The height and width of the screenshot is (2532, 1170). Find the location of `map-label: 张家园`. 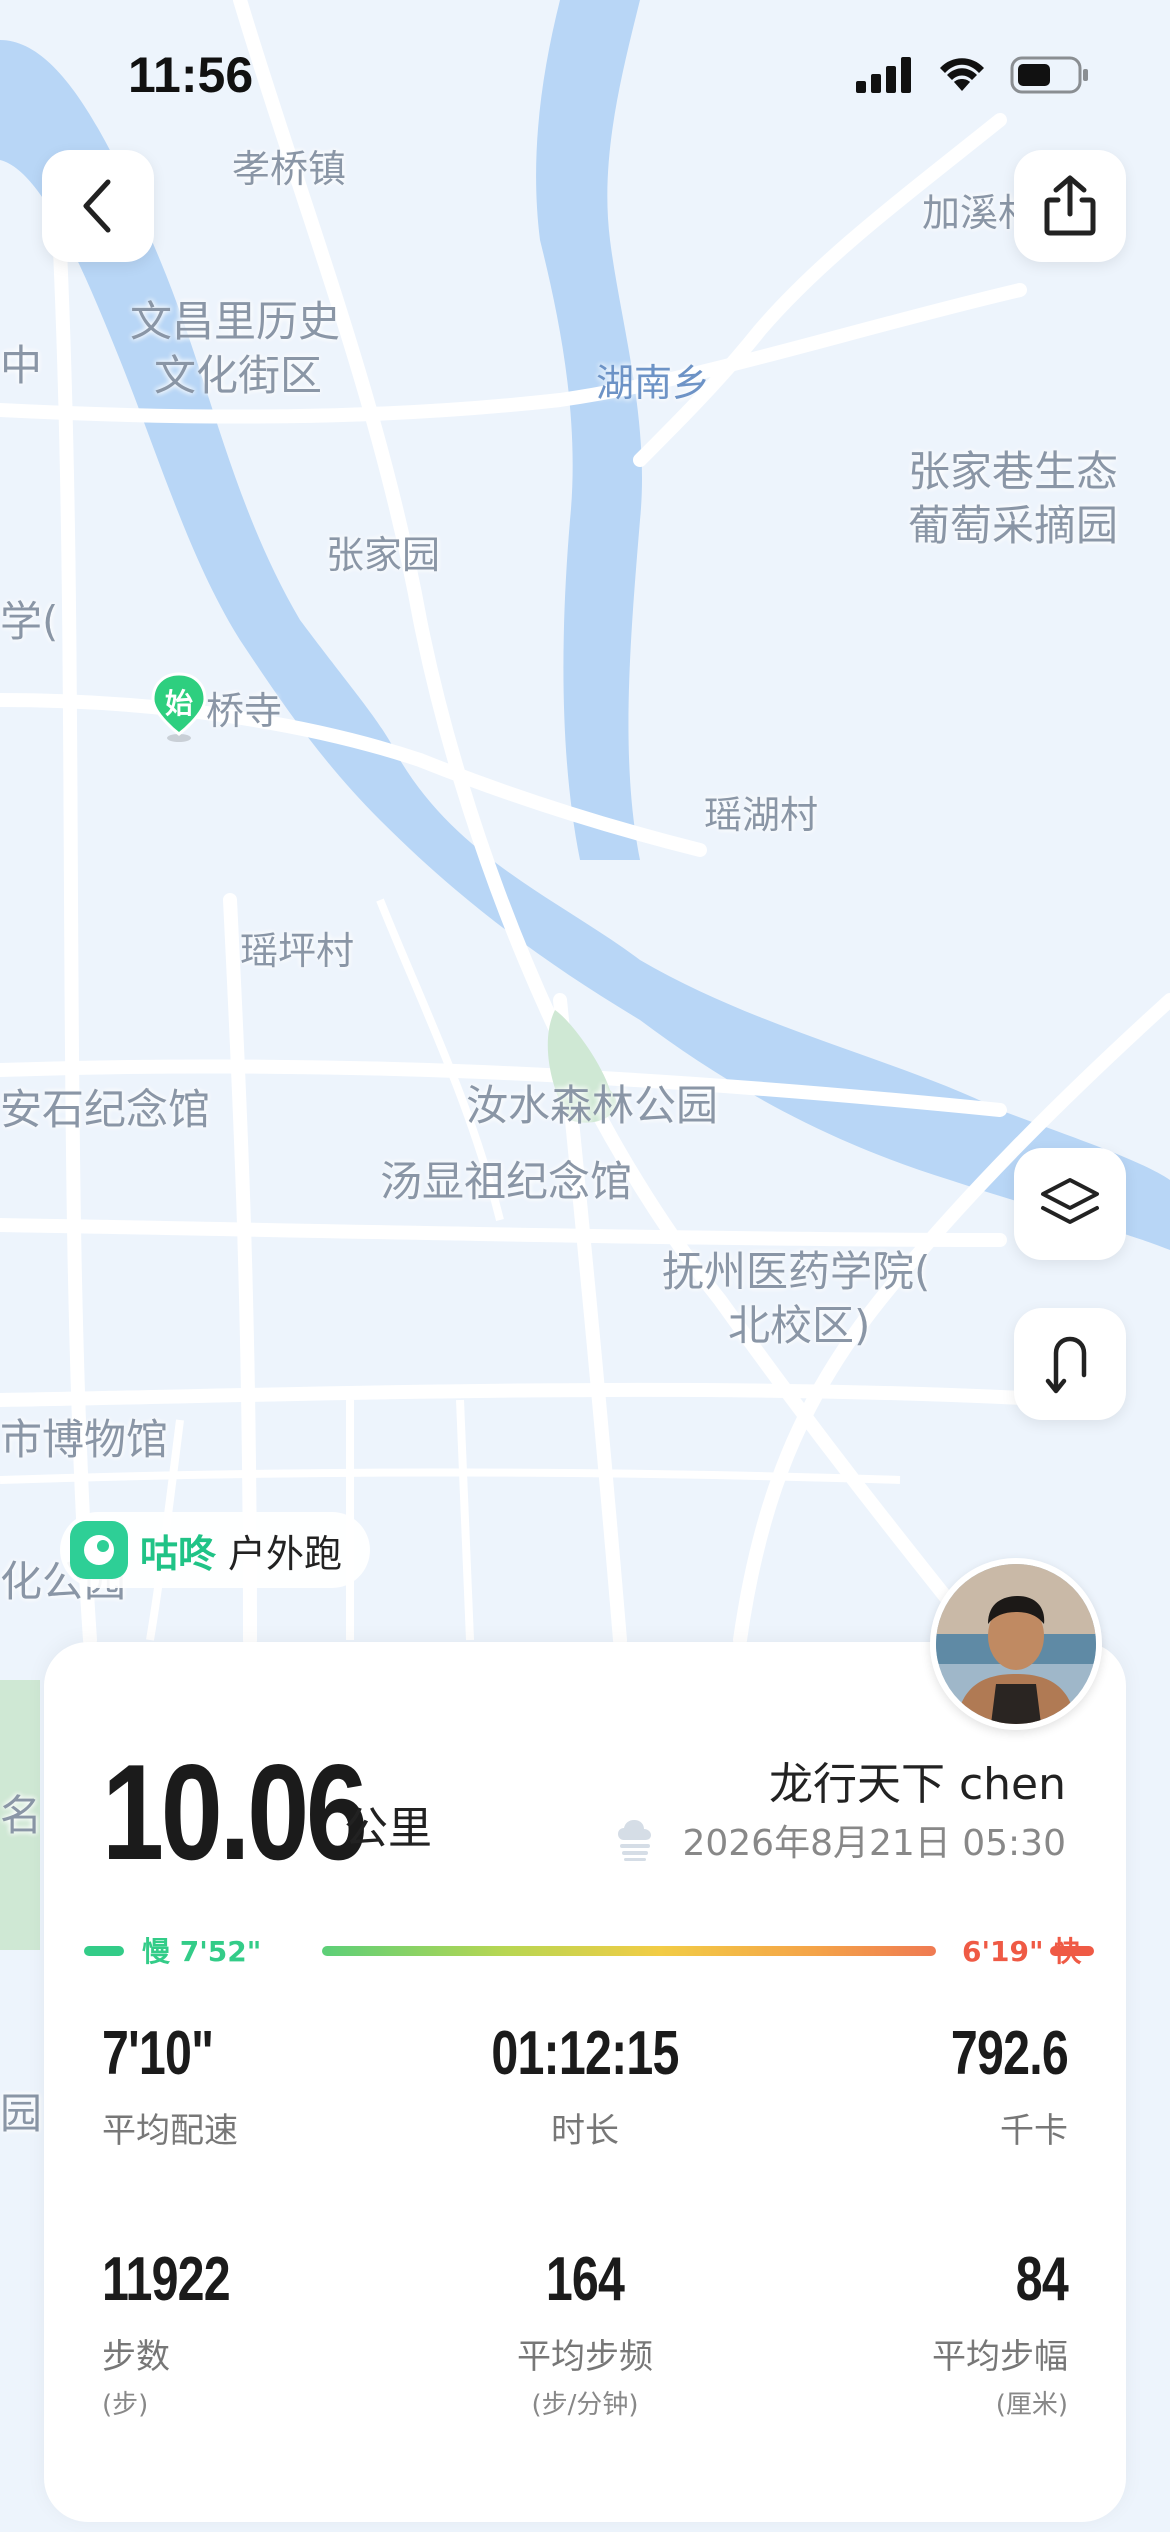

map-label: 张家园 is located at coordinates (383, 555).